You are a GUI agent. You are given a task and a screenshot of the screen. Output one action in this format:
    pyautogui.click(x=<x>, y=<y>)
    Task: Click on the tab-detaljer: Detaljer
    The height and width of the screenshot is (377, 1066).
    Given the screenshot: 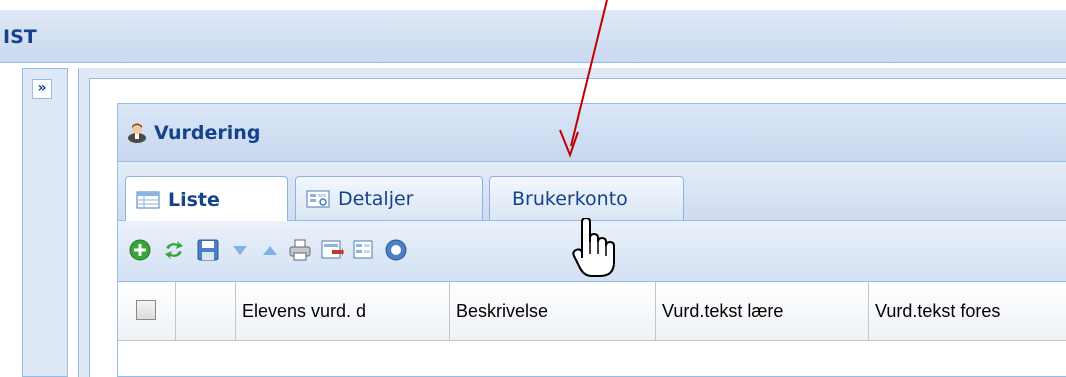 What is the action you would take?
    pyautogui.click(x=389, y=198)
    